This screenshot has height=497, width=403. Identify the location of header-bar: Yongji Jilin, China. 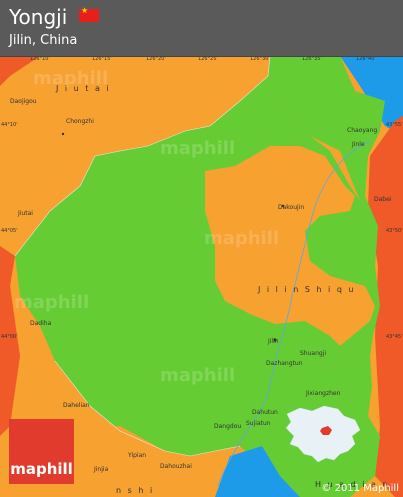
(201, 28).